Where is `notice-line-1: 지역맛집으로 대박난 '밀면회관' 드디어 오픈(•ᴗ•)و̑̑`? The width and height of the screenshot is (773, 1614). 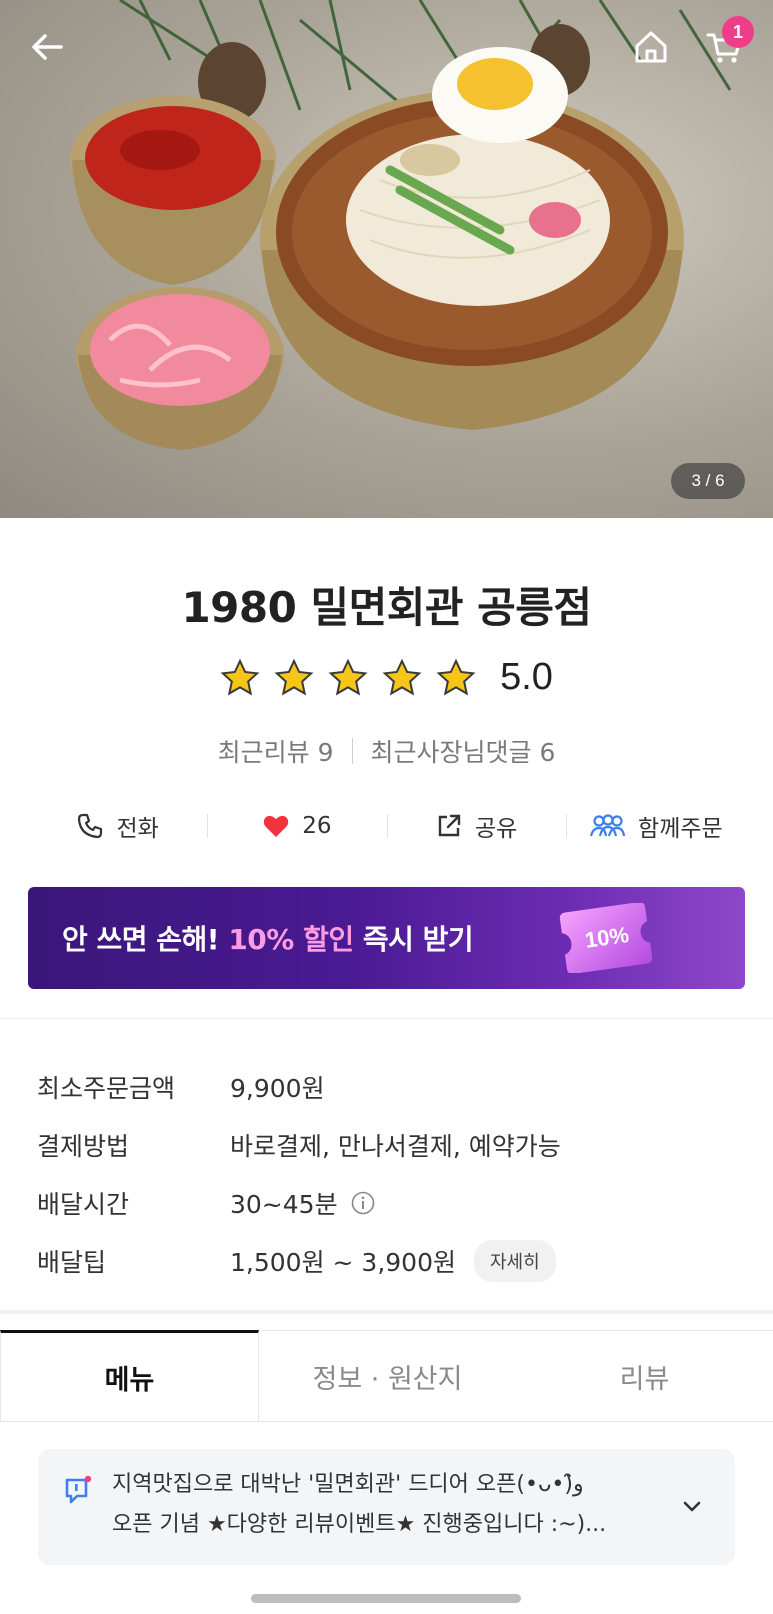
notice-line-1: 지역맛집으로 대박난 '밀면회관' 드디어 오픈(•ᴗ•)و̑̑ is located at coordinates (348, 1484).